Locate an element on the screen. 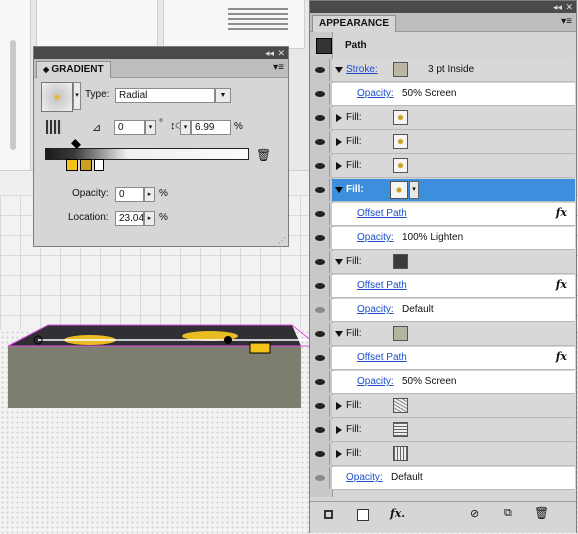 This screenshot has height=534, width=578. tab-gradient: ◆ GRADIENT is located at coordinates (73, 69).